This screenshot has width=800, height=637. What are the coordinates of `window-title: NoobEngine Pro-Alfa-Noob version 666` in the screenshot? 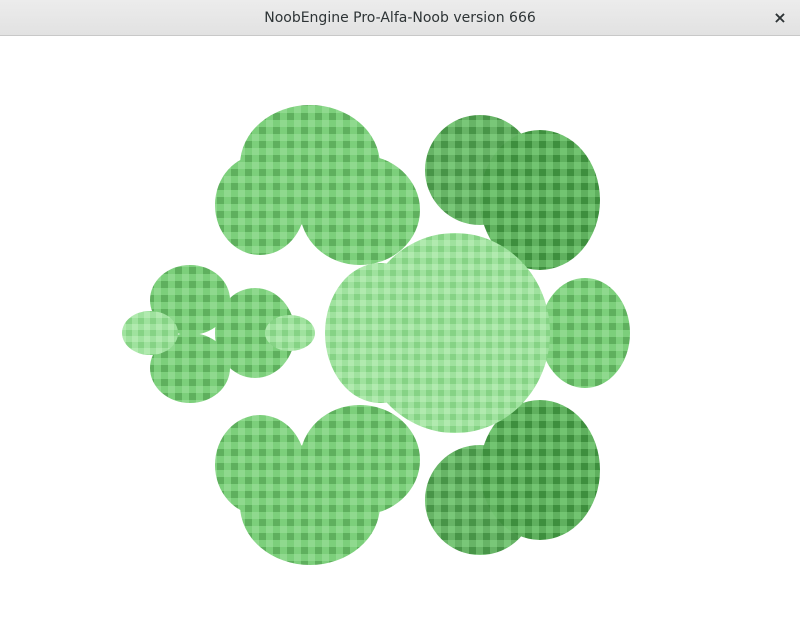 It's located at (400, 18).